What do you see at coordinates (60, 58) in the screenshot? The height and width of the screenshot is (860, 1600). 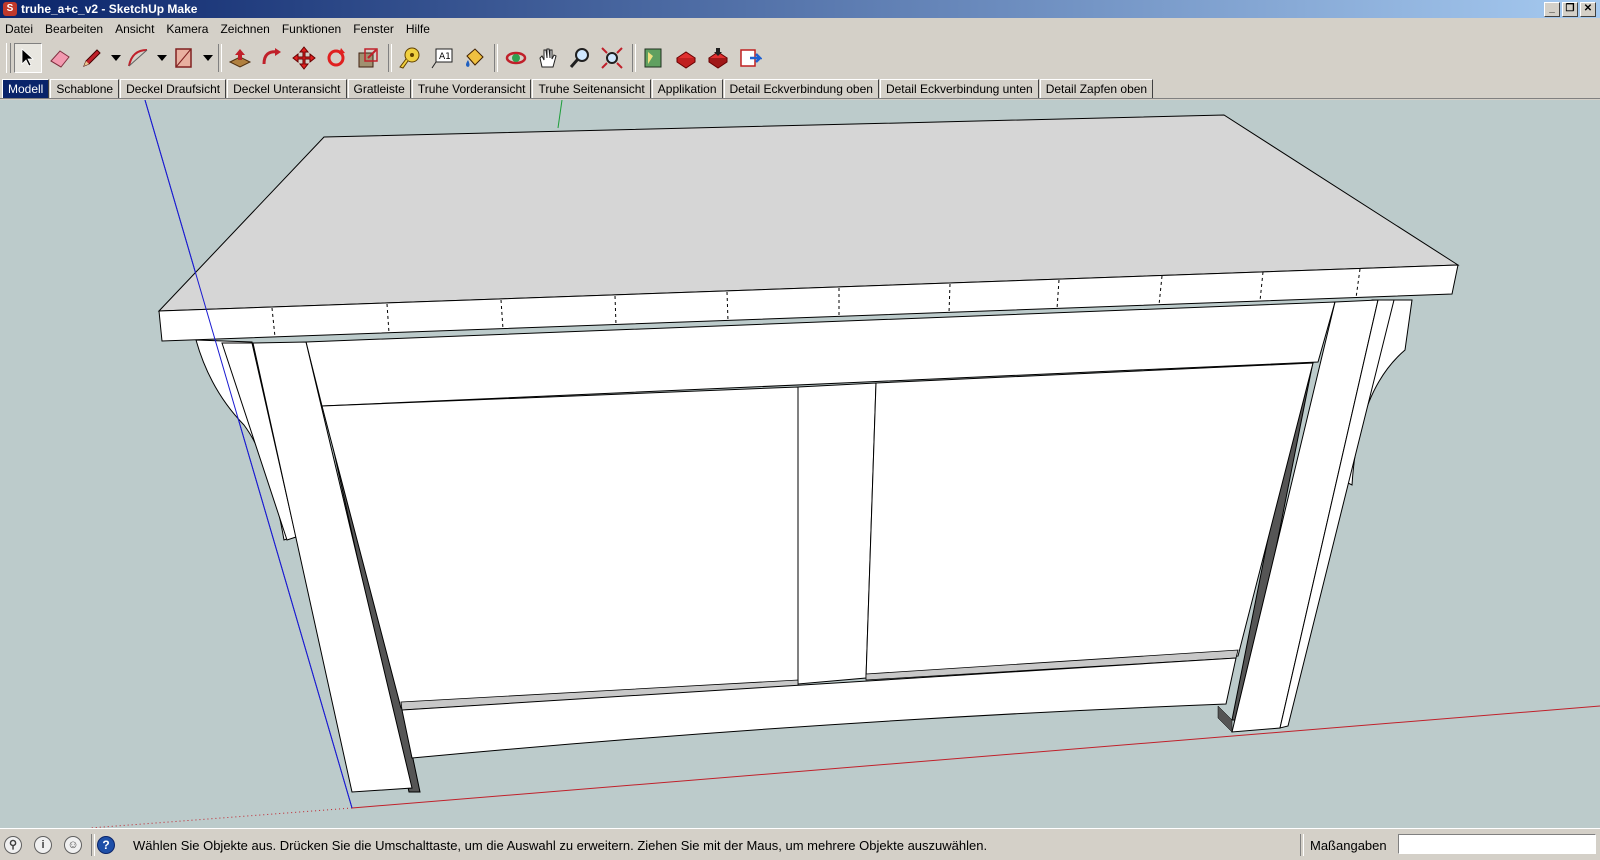 I see `eraser-tool-icon` at bounding box center [60, 58].